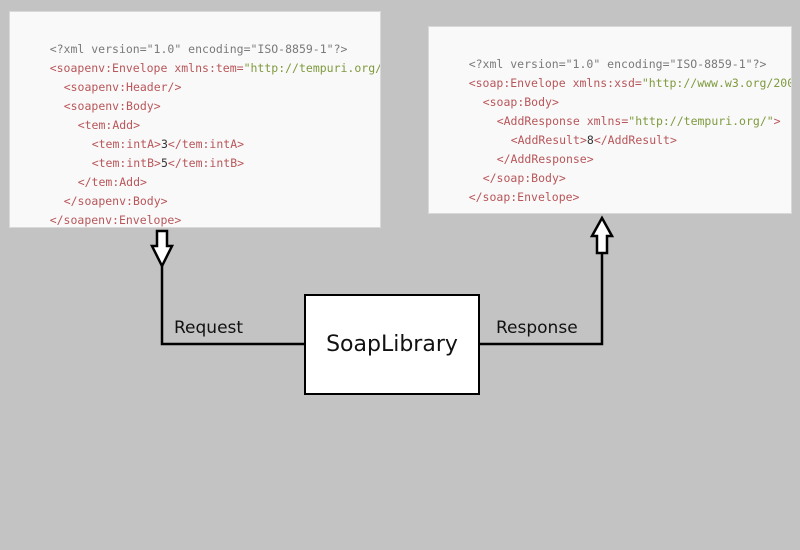 The image size is (800, 550). I want to click on soap-library-label: SoapLibrary, so click(392, 344).